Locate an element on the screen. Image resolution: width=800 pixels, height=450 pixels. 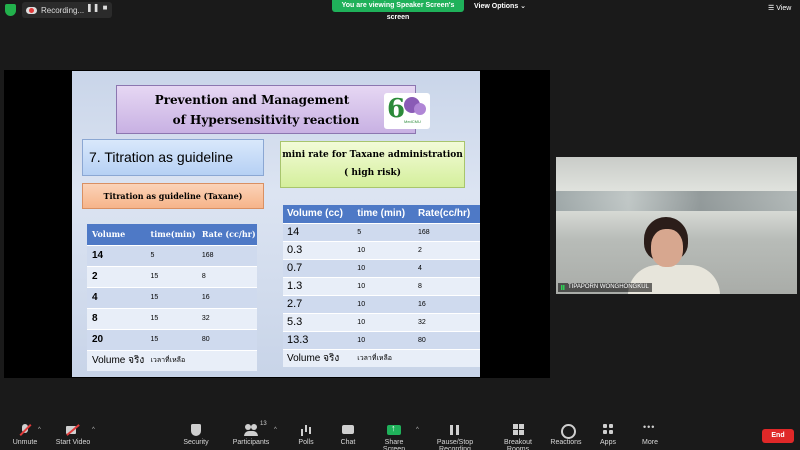
table-cell: 32 is located at coordinates (226, 318).